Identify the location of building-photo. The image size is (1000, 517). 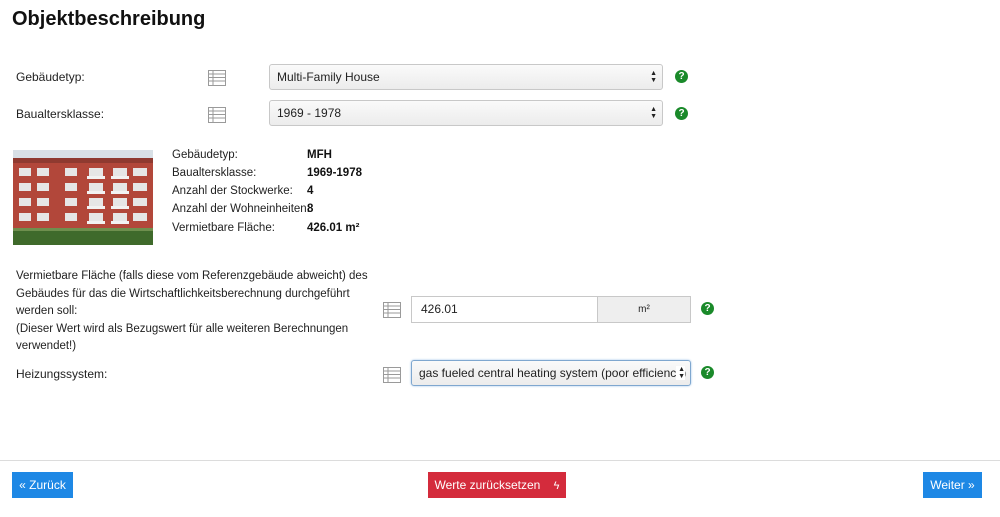
(83, 197).